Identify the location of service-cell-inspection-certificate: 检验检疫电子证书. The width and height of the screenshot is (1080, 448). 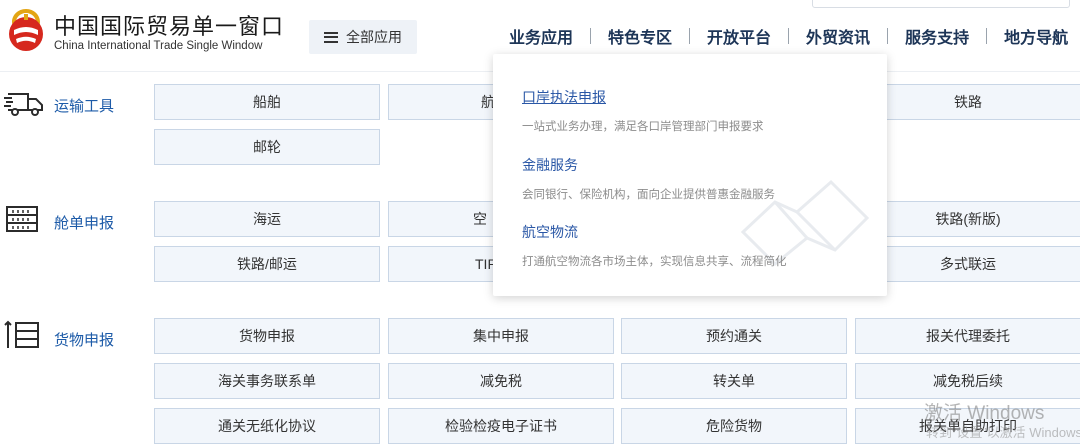
(501, 426).